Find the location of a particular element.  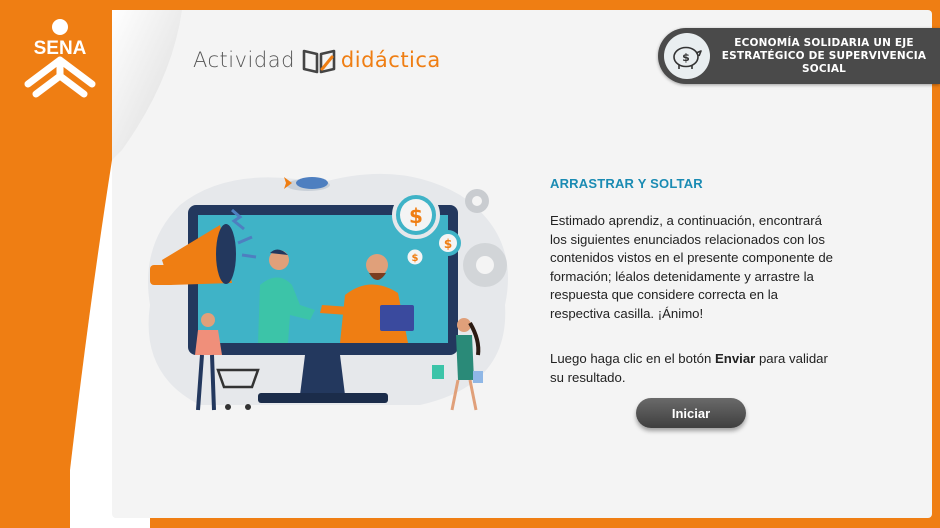

activity-title: Actividad didáctica is located at coordinates (317, 60).